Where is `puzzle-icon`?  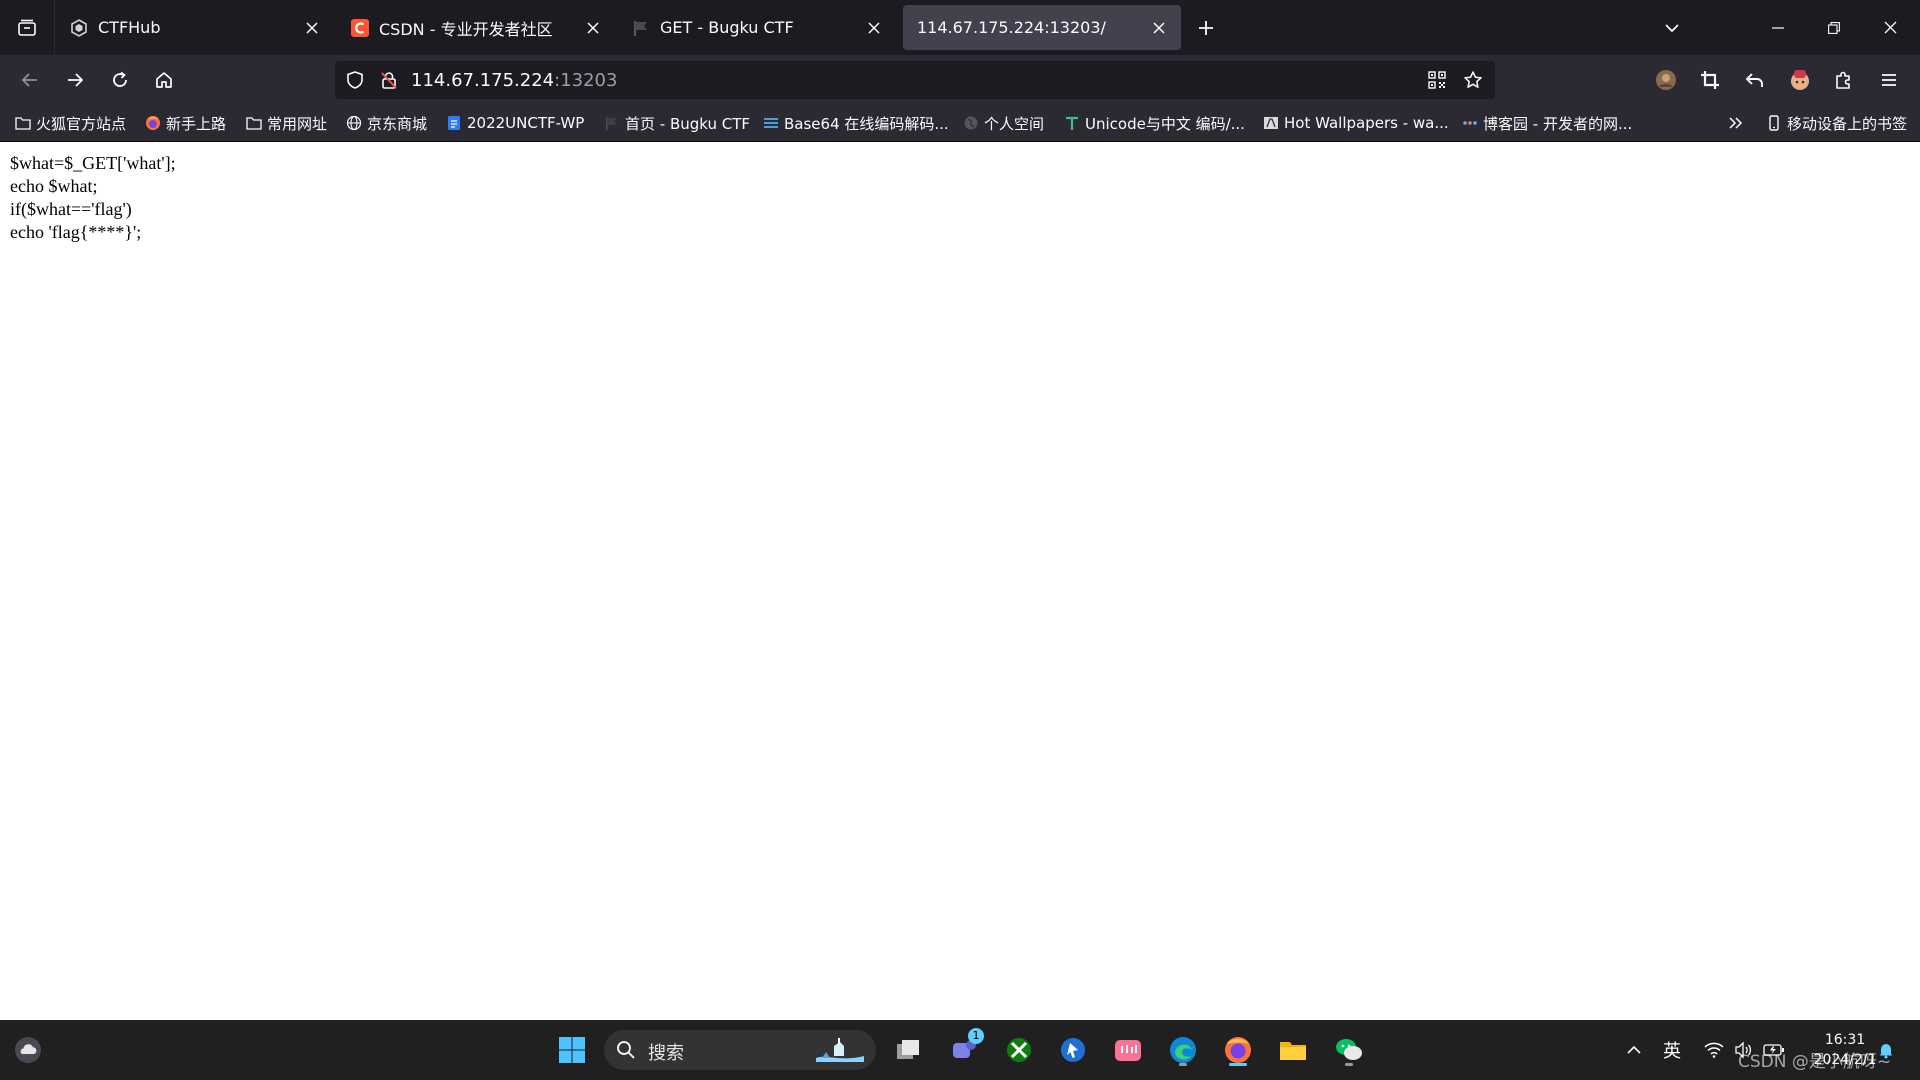
puzzle-icon is located at coordinates (1843, 80).